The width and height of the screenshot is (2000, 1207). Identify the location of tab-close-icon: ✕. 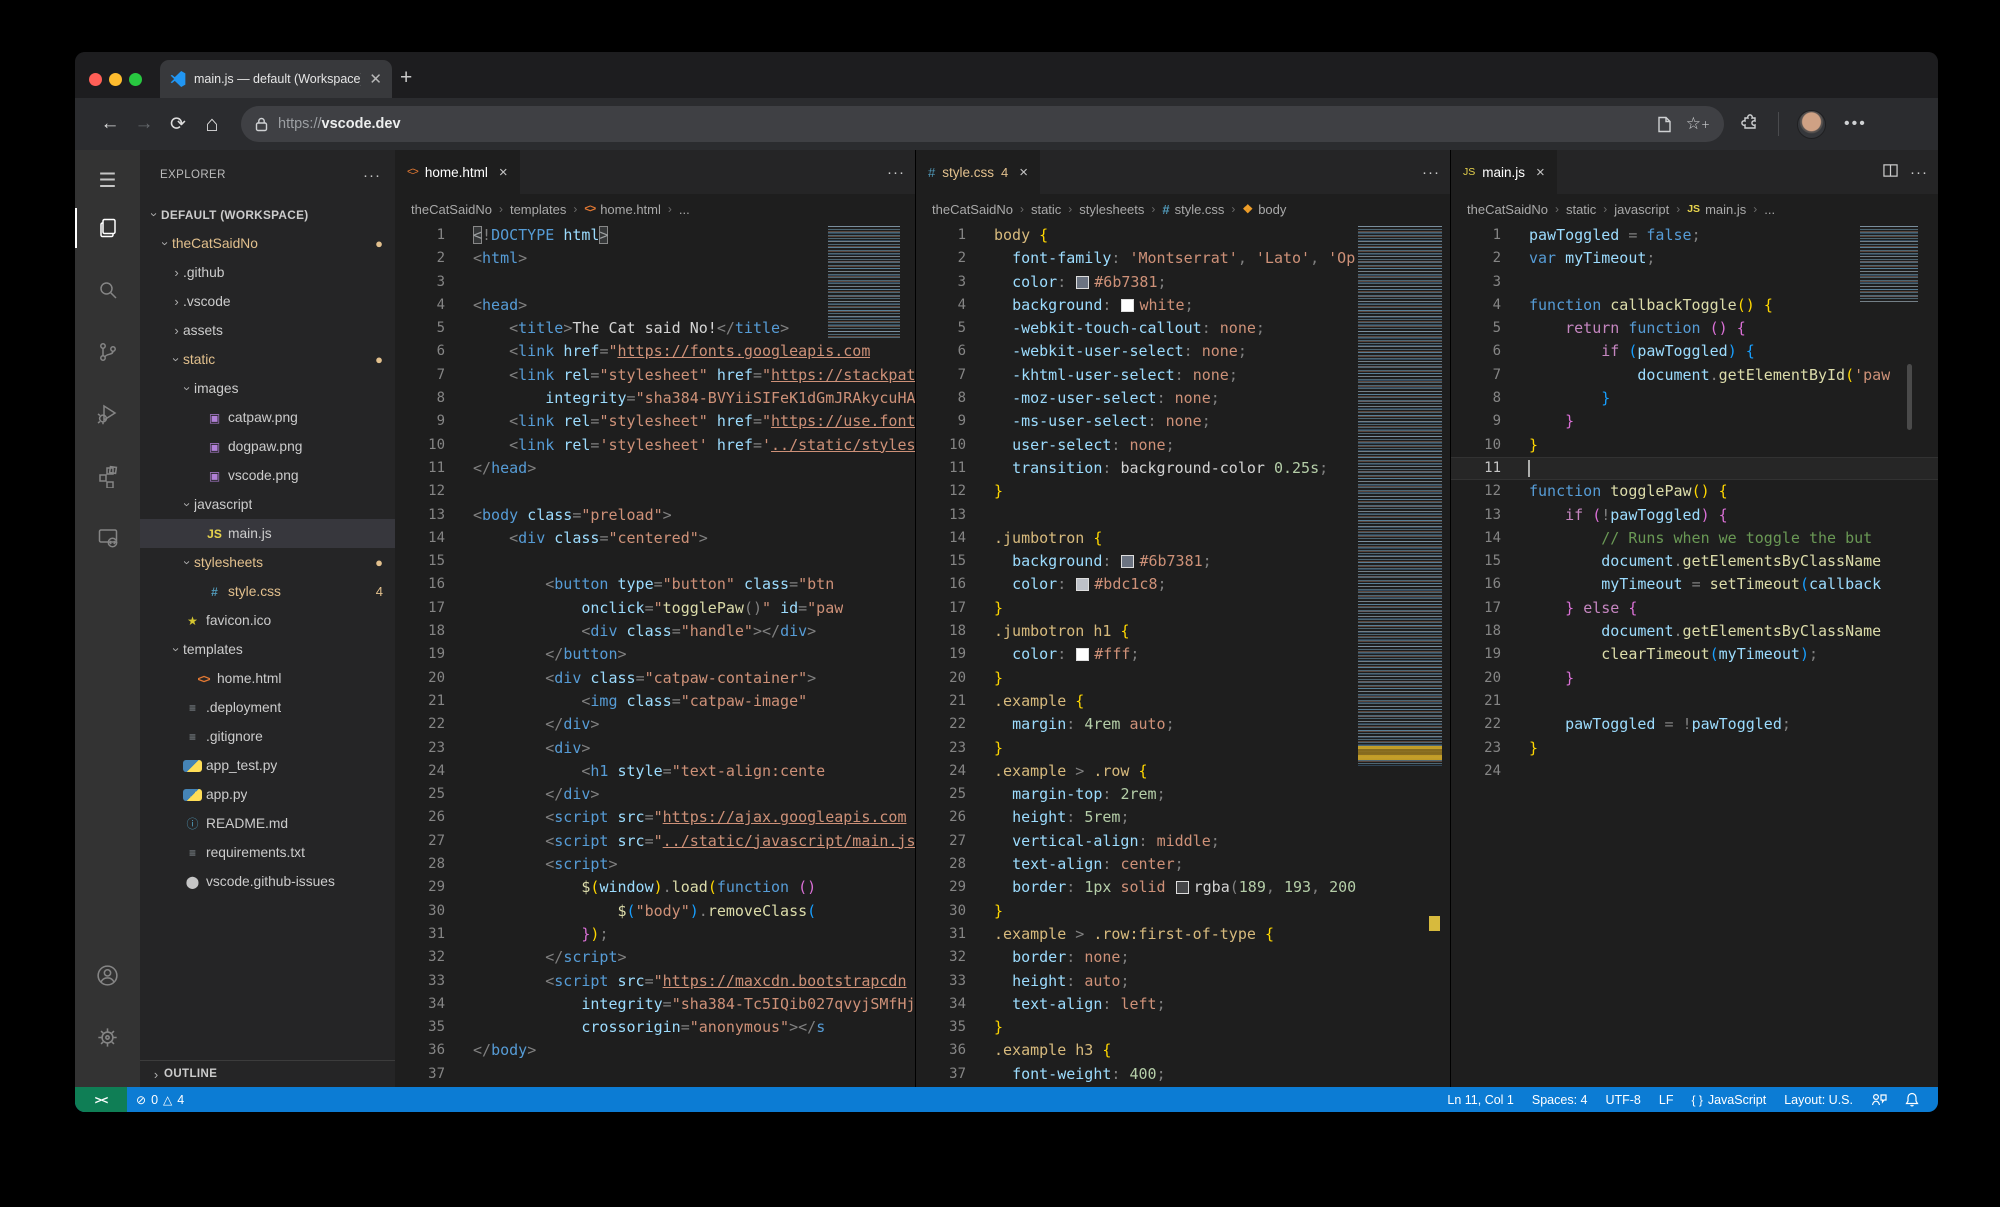
(375, 79).